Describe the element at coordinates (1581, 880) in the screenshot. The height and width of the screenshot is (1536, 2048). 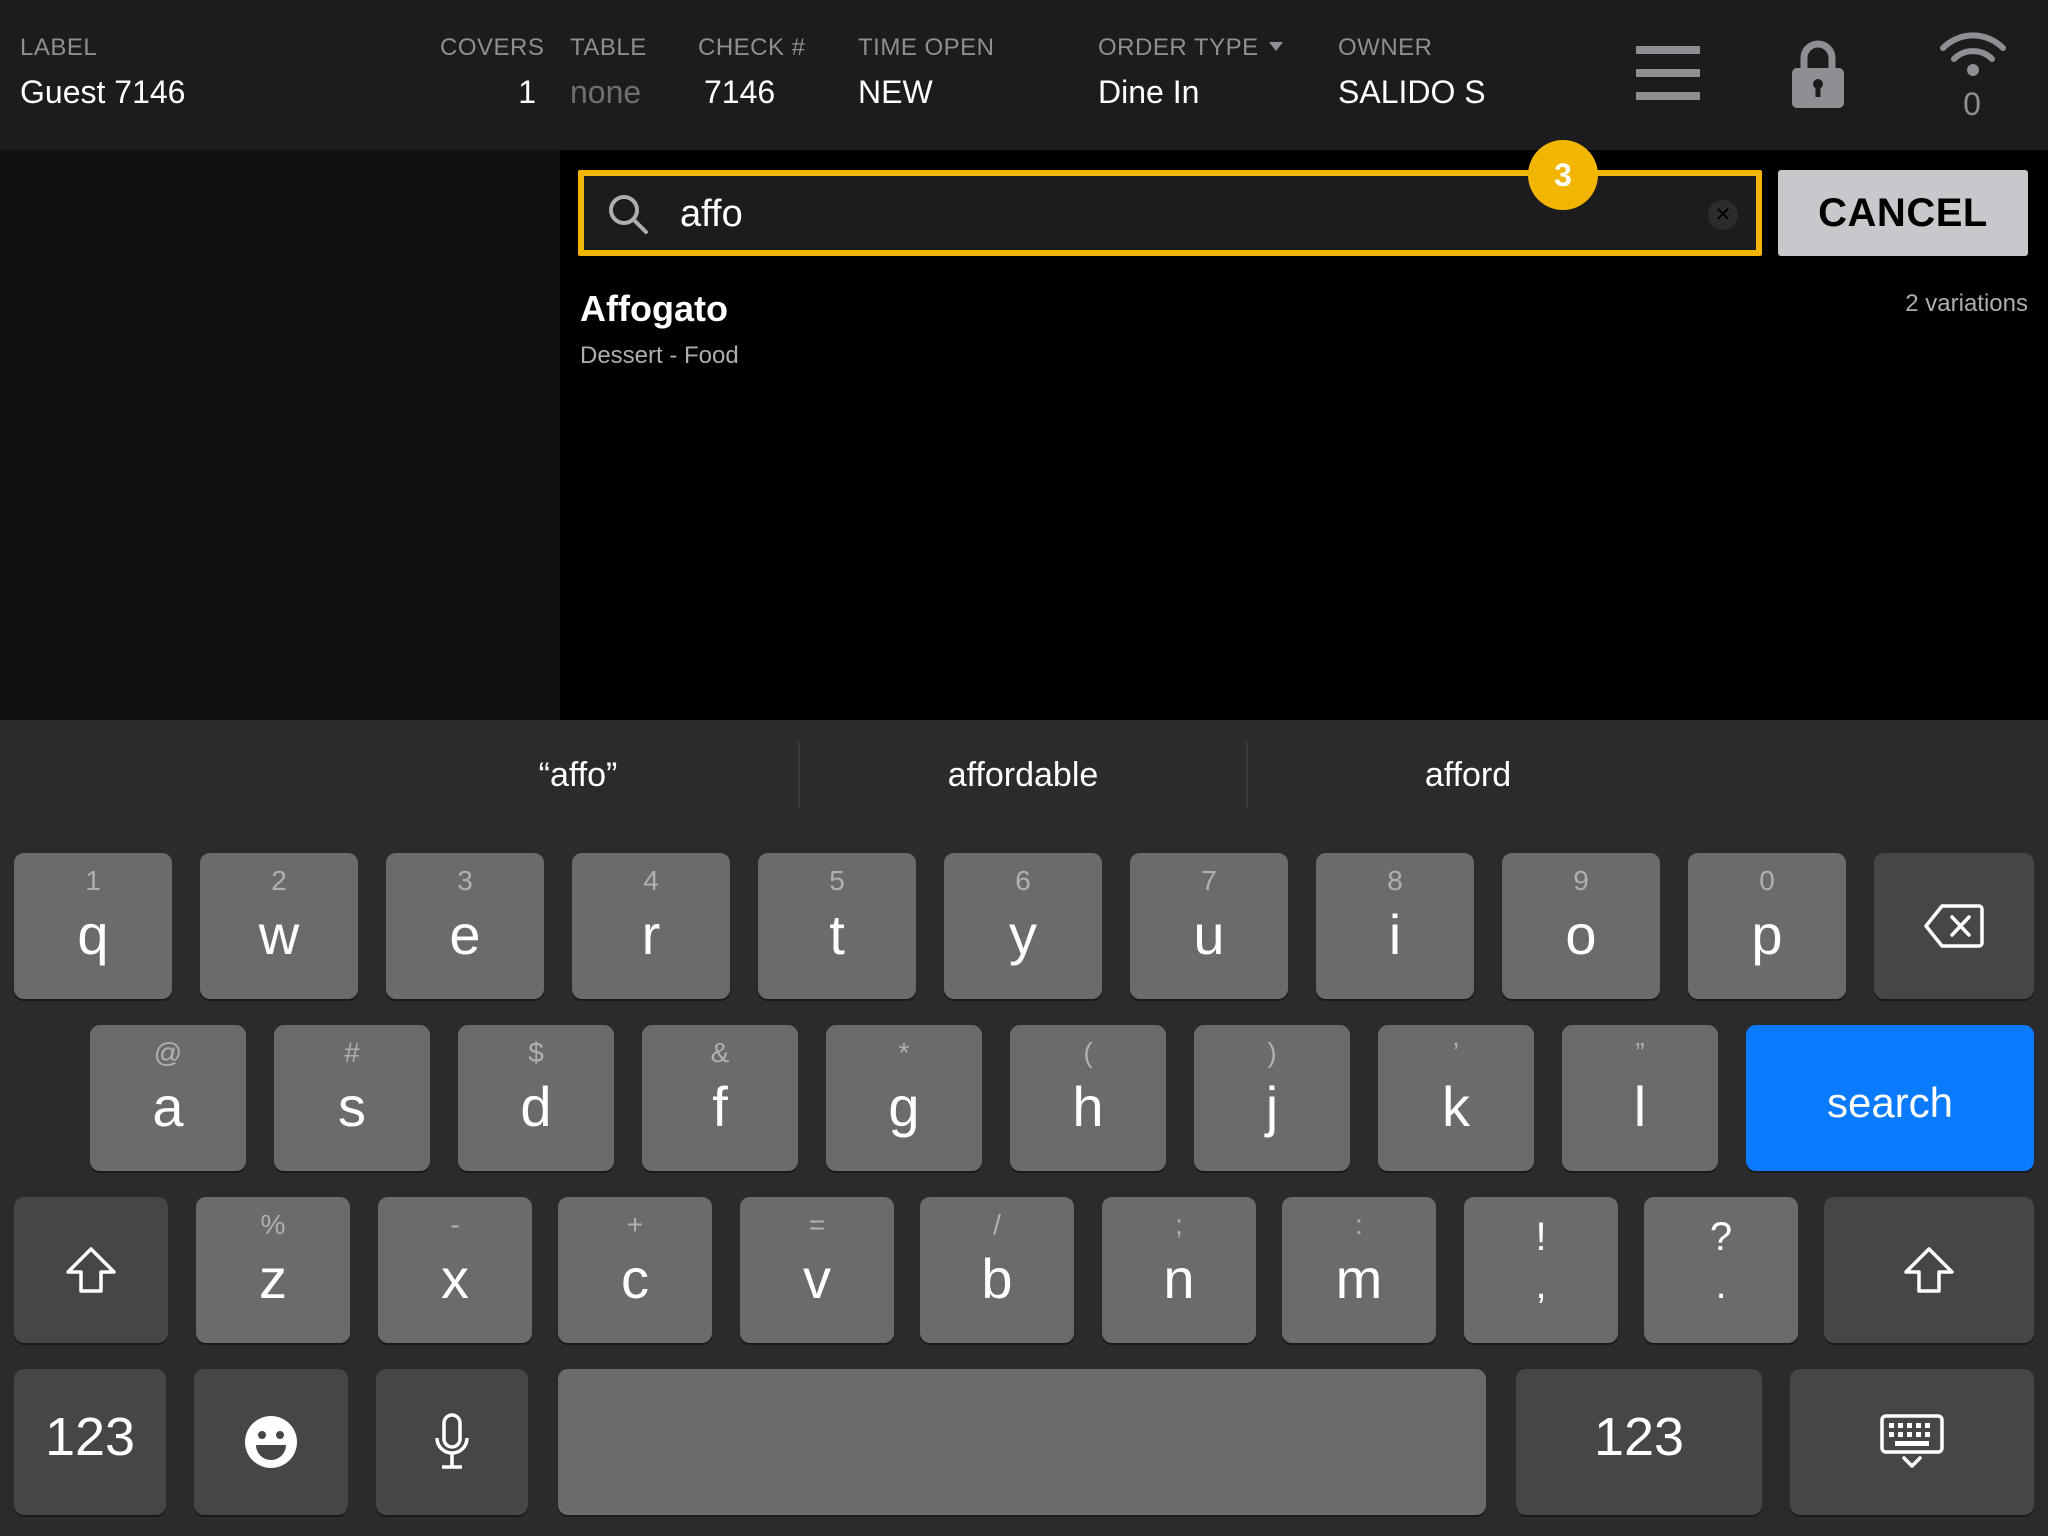
I see `key-alt: 9` at that location.